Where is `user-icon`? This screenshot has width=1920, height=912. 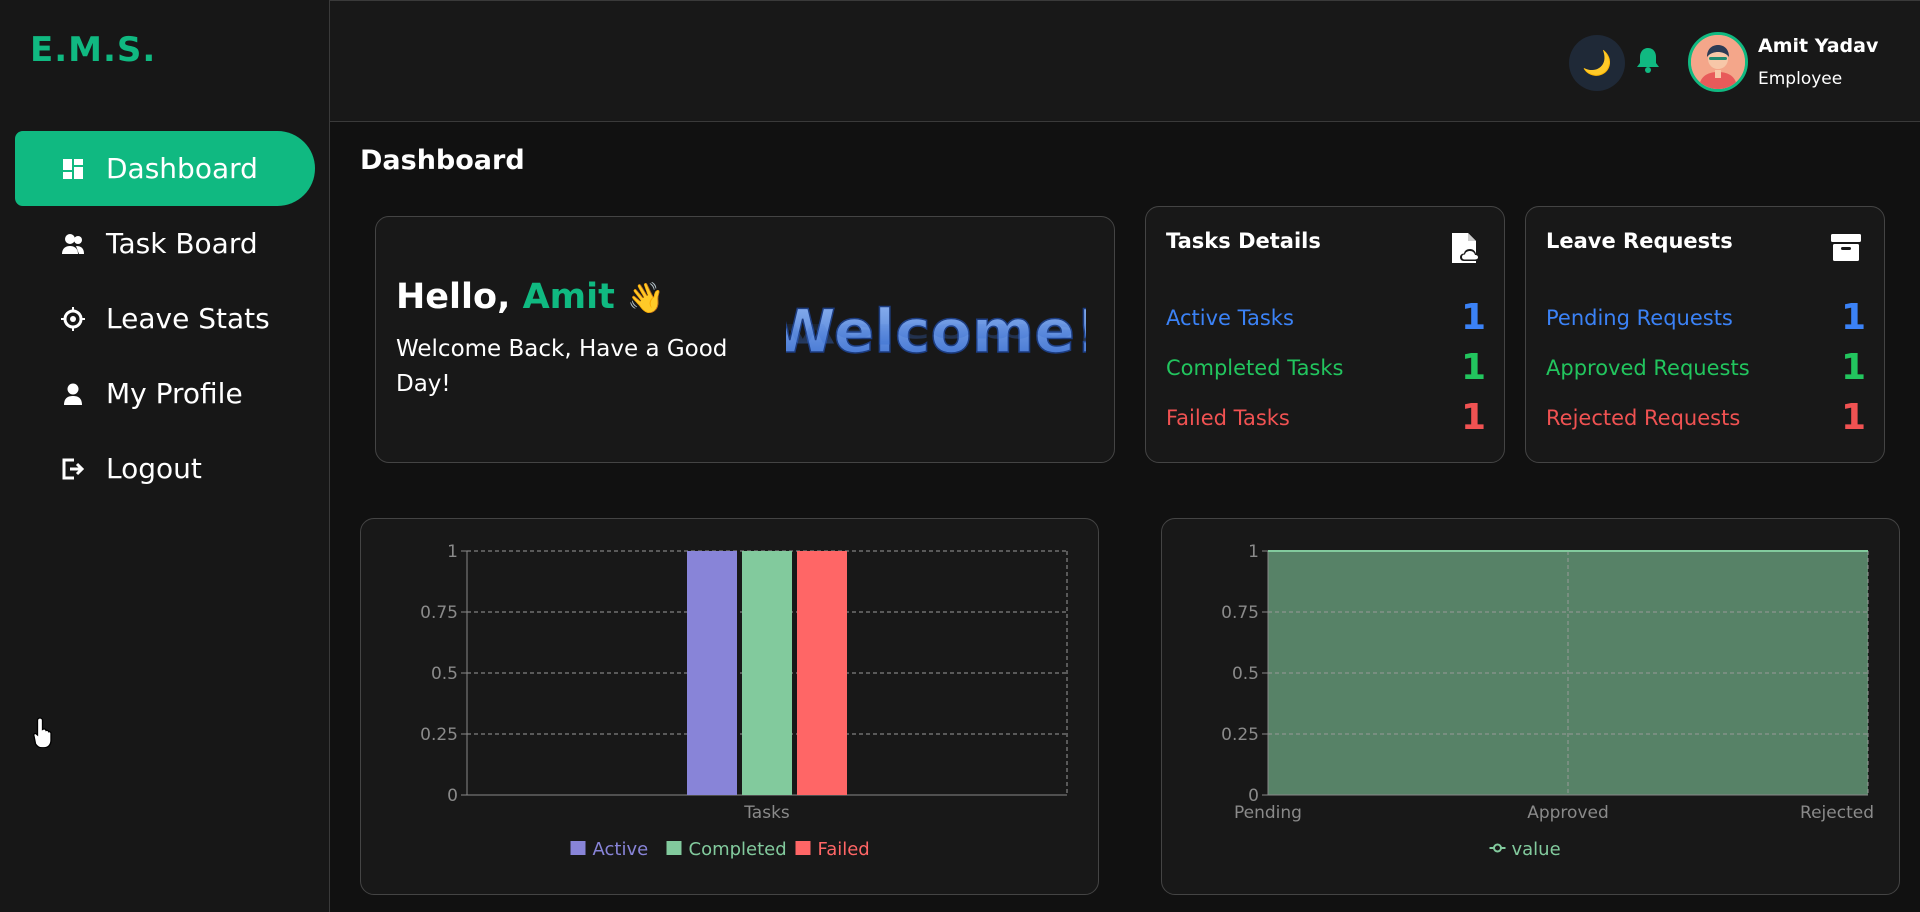 user-icon is located at coordinates (73, 394).